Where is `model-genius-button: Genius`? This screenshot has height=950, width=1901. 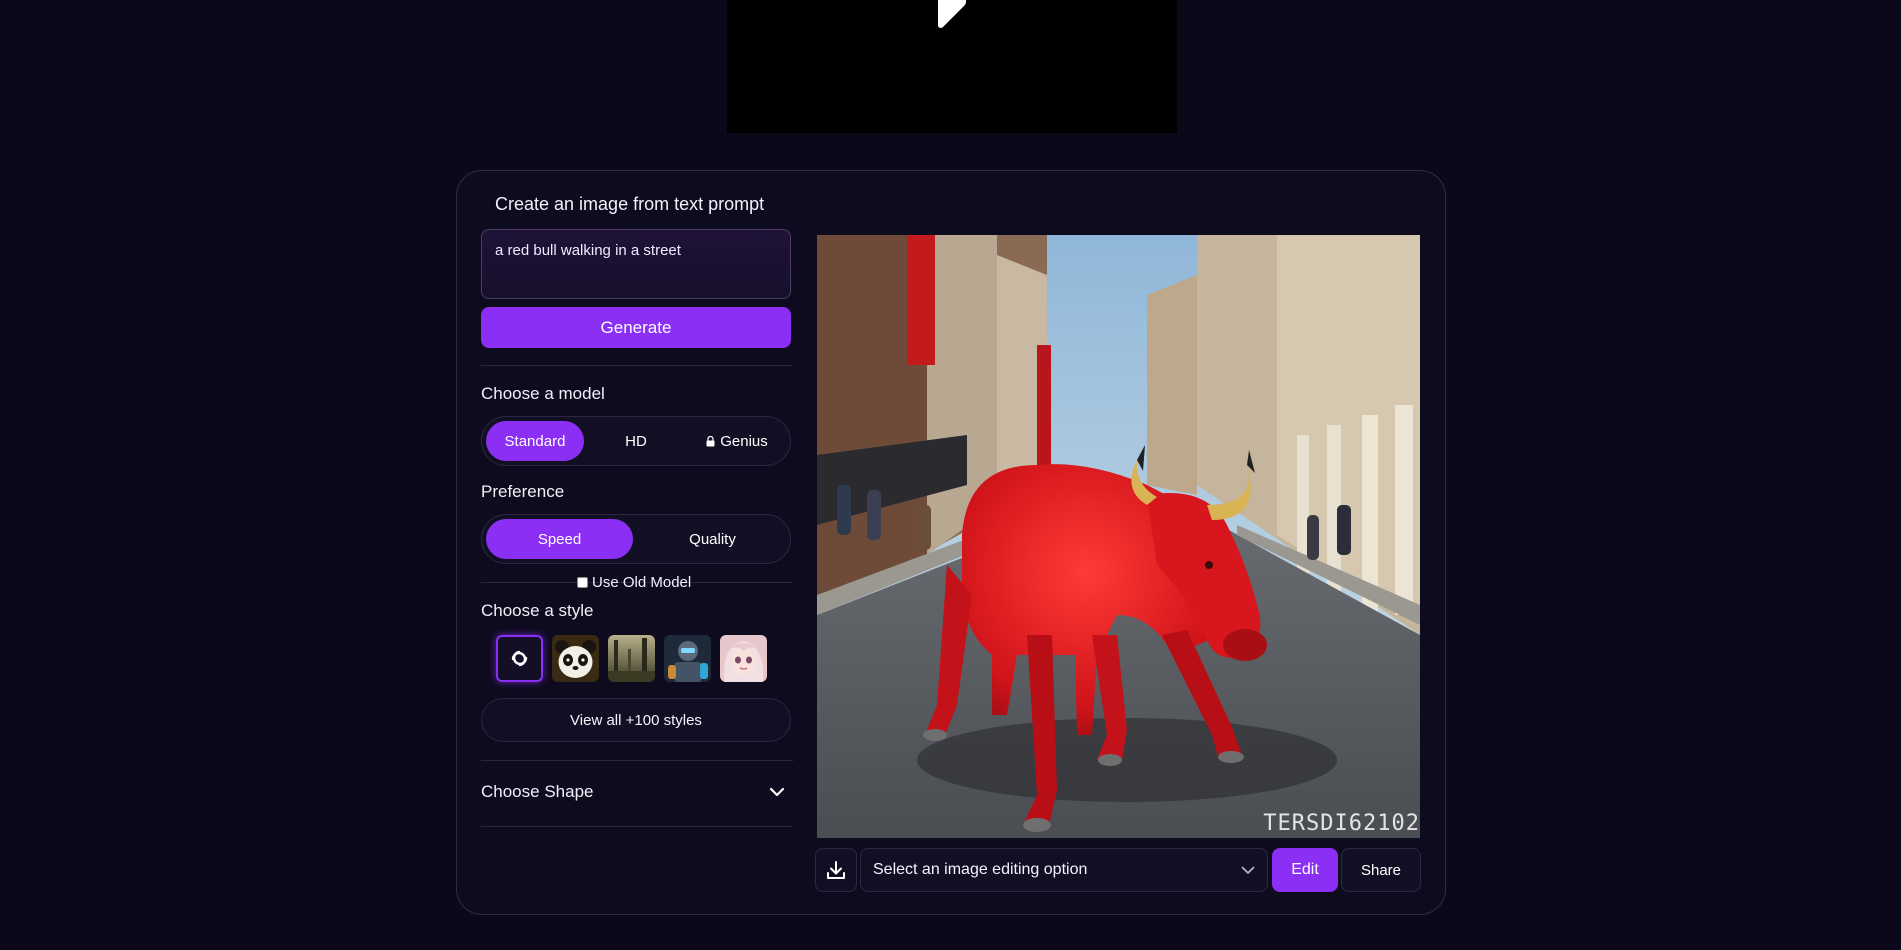 model-genius-button: Genius is located at coordinates (737, 441).